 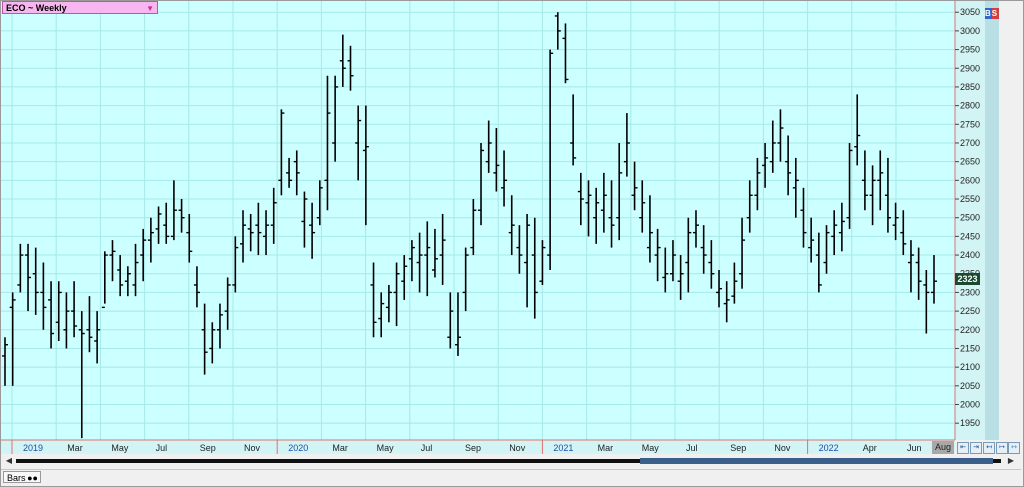 What do you see at coordinates (970, 255) in the screenshot?
I see `price-tick-label: 2400` at bounding box center [970, 255].